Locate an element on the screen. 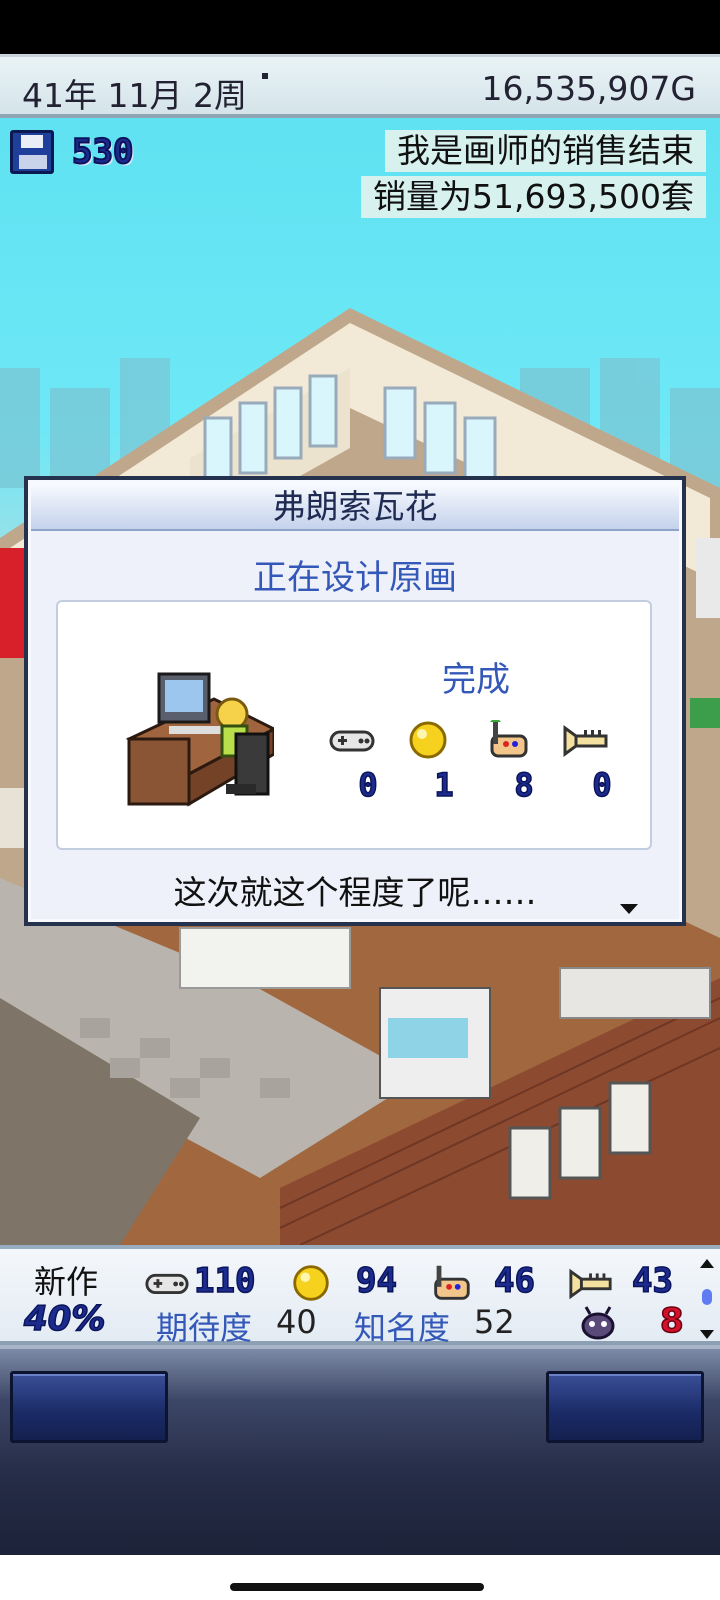  scroll-thumb is located at coordinates (707, 1297).